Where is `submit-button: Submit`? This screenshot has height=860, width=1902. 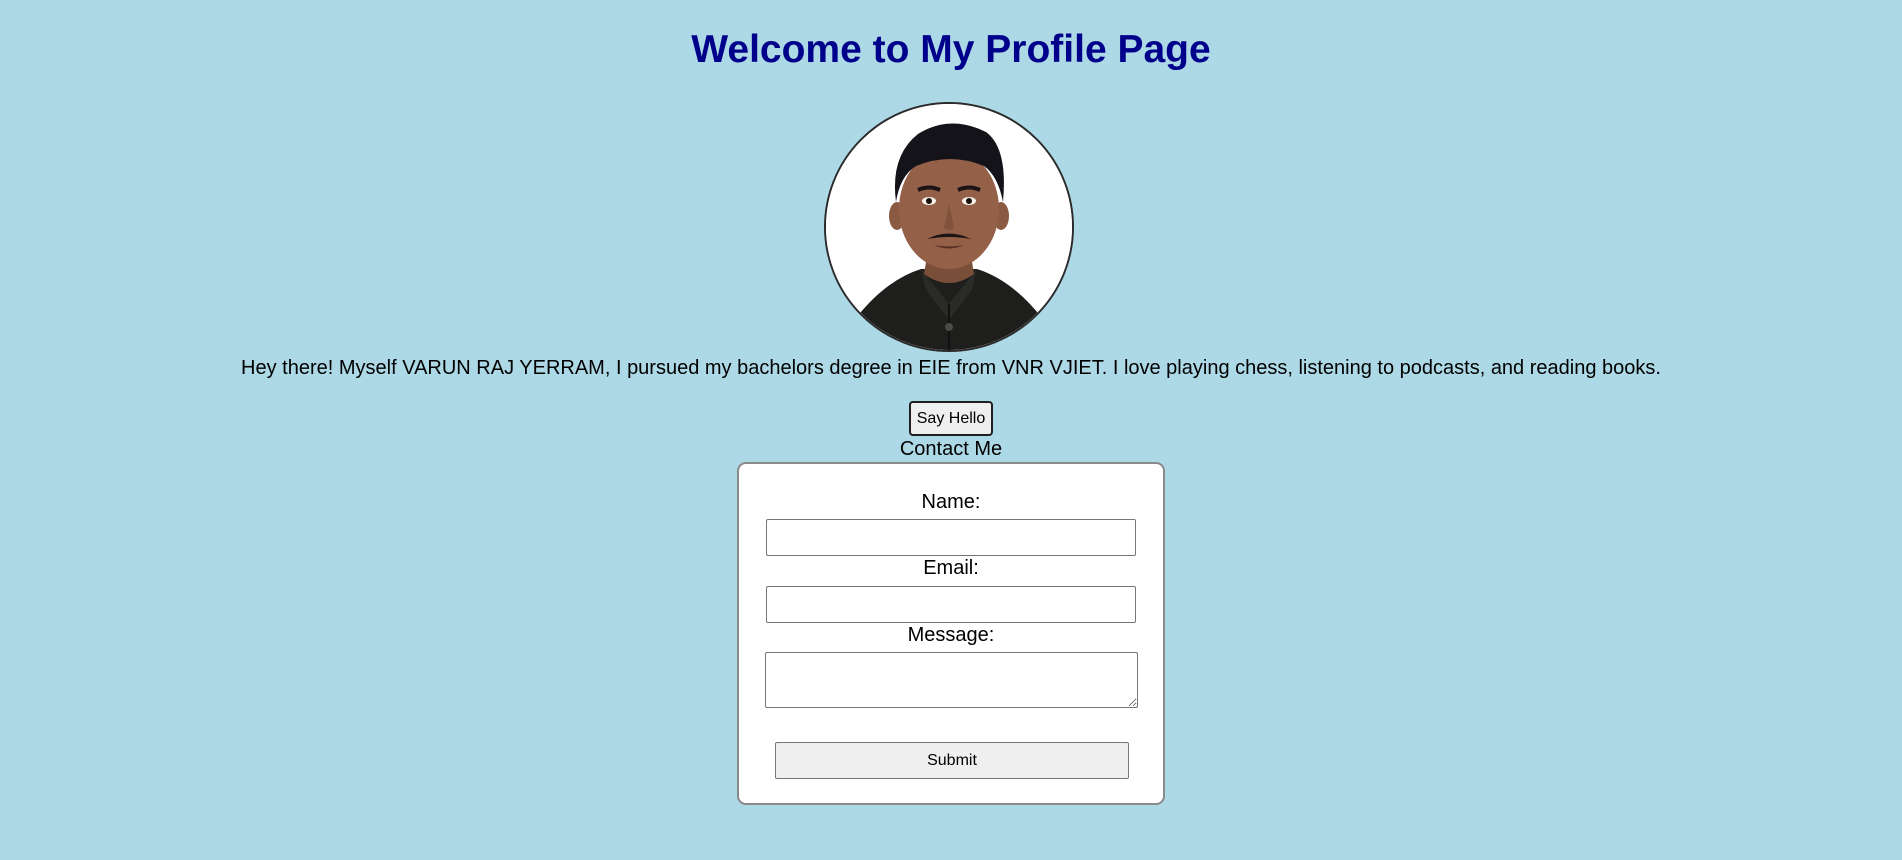 submit-button: Submit is located at coordinates (952, 760).